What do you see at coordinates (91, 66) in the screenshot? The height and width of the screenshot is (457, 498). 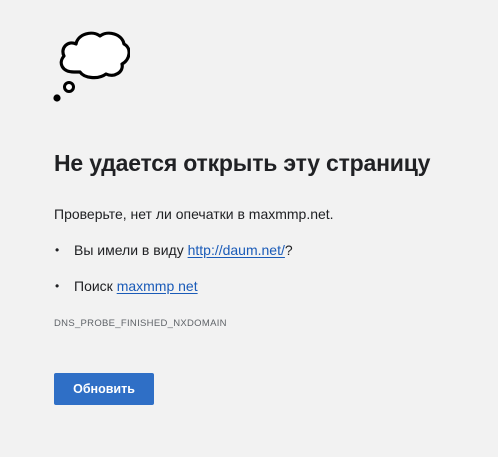 I see `sad-cloud-icon` at bounding box center [91, 66].